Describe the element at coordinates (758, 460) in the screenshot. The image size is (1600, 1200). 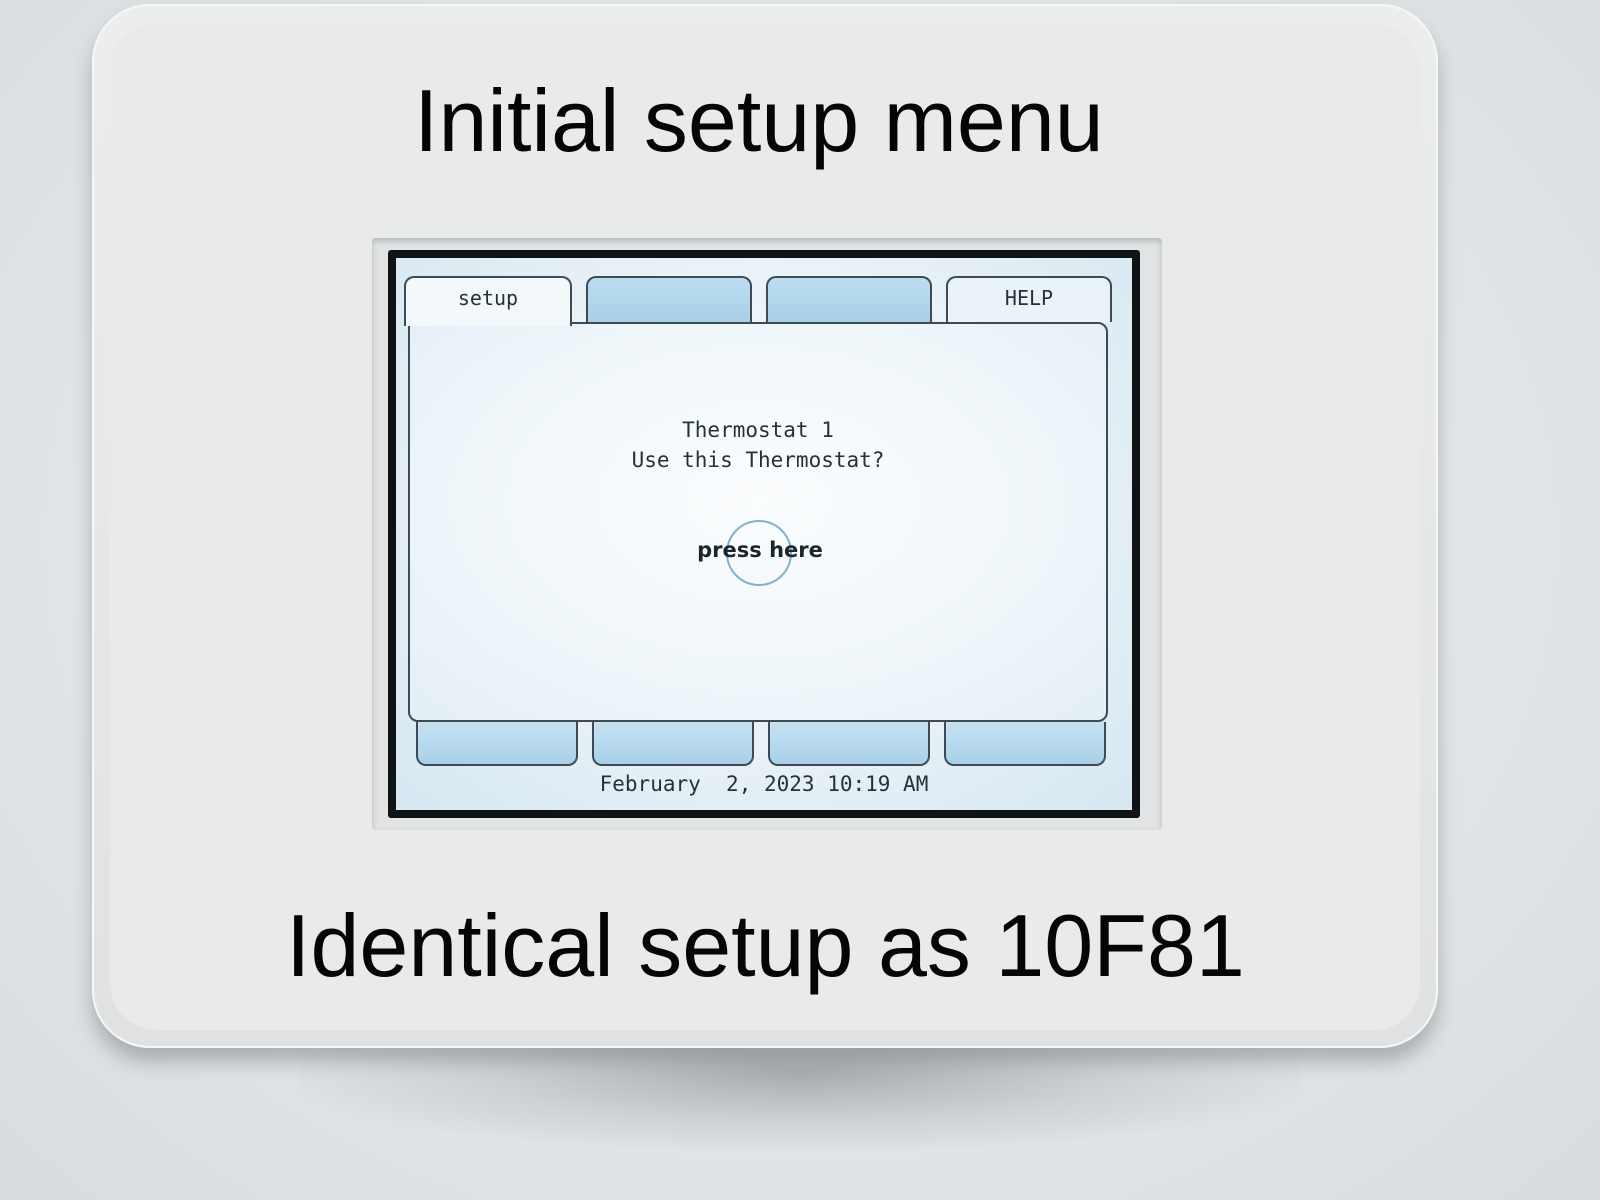
I see `use-thermostat-question: Use this Thermostat?` at that location.